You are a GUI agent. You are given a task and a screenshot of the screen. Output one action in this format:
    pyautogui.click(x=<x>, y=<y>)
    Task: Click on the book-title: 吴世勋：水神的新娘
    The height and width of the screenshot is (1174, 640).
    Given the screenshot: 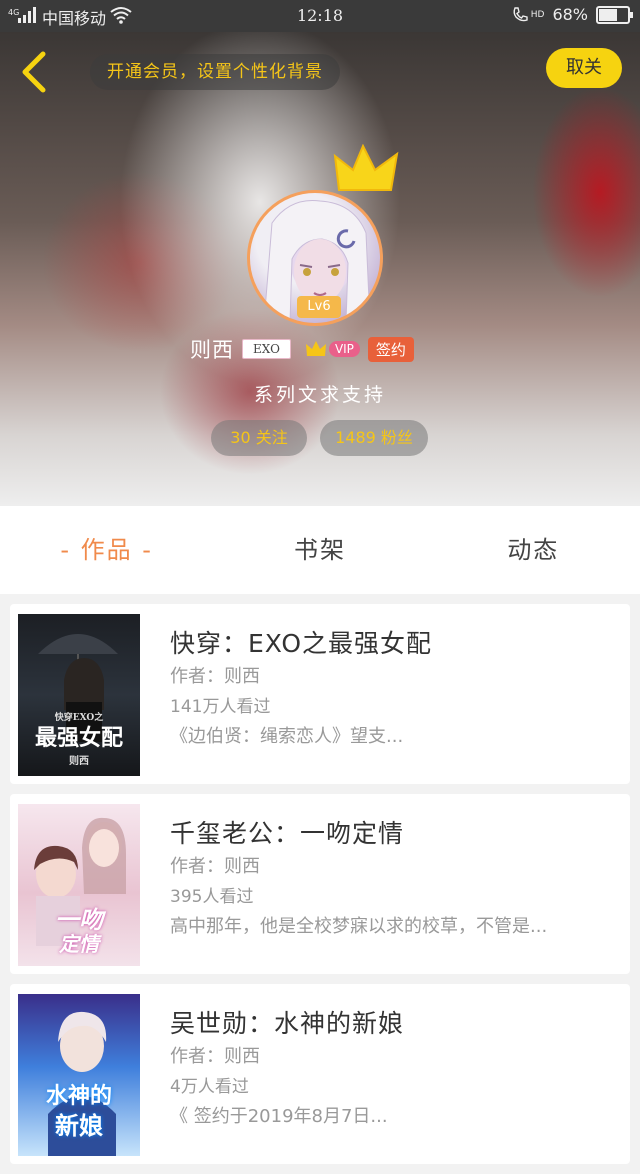 What is the action you would take?
    pyautogui.click(x=287, y=1023)
    